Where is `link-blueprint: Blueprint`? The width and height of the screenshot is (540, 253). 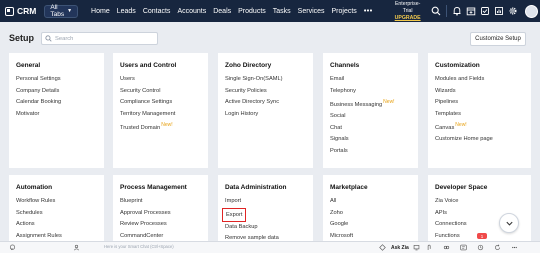 link-blueprint: Blueprint is located at coordinates (164, 202).